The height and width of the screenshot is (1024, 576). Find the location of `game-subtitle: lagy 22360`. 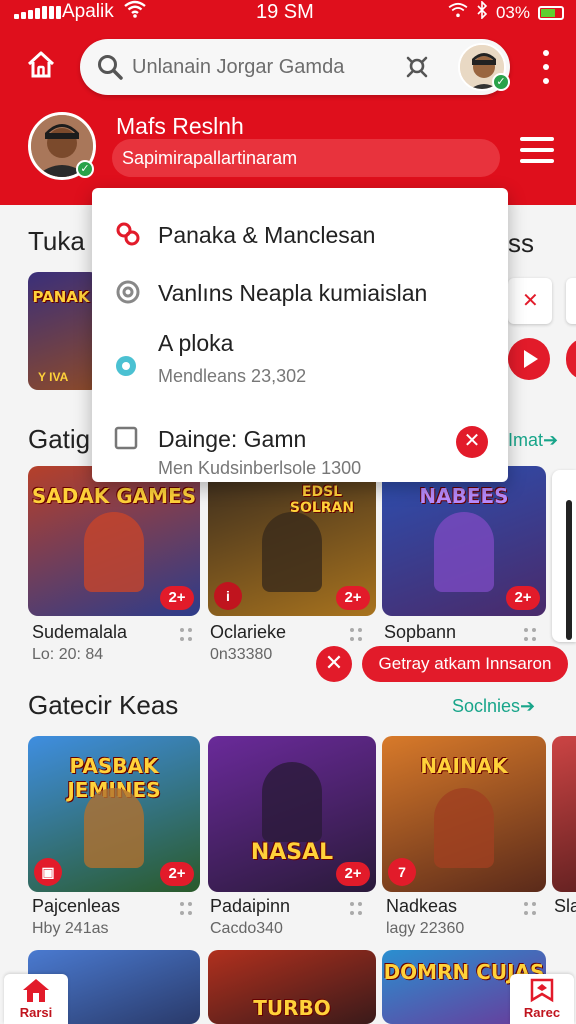

game-subtitle: lagy 22360 is located at coordinates (425, 928).